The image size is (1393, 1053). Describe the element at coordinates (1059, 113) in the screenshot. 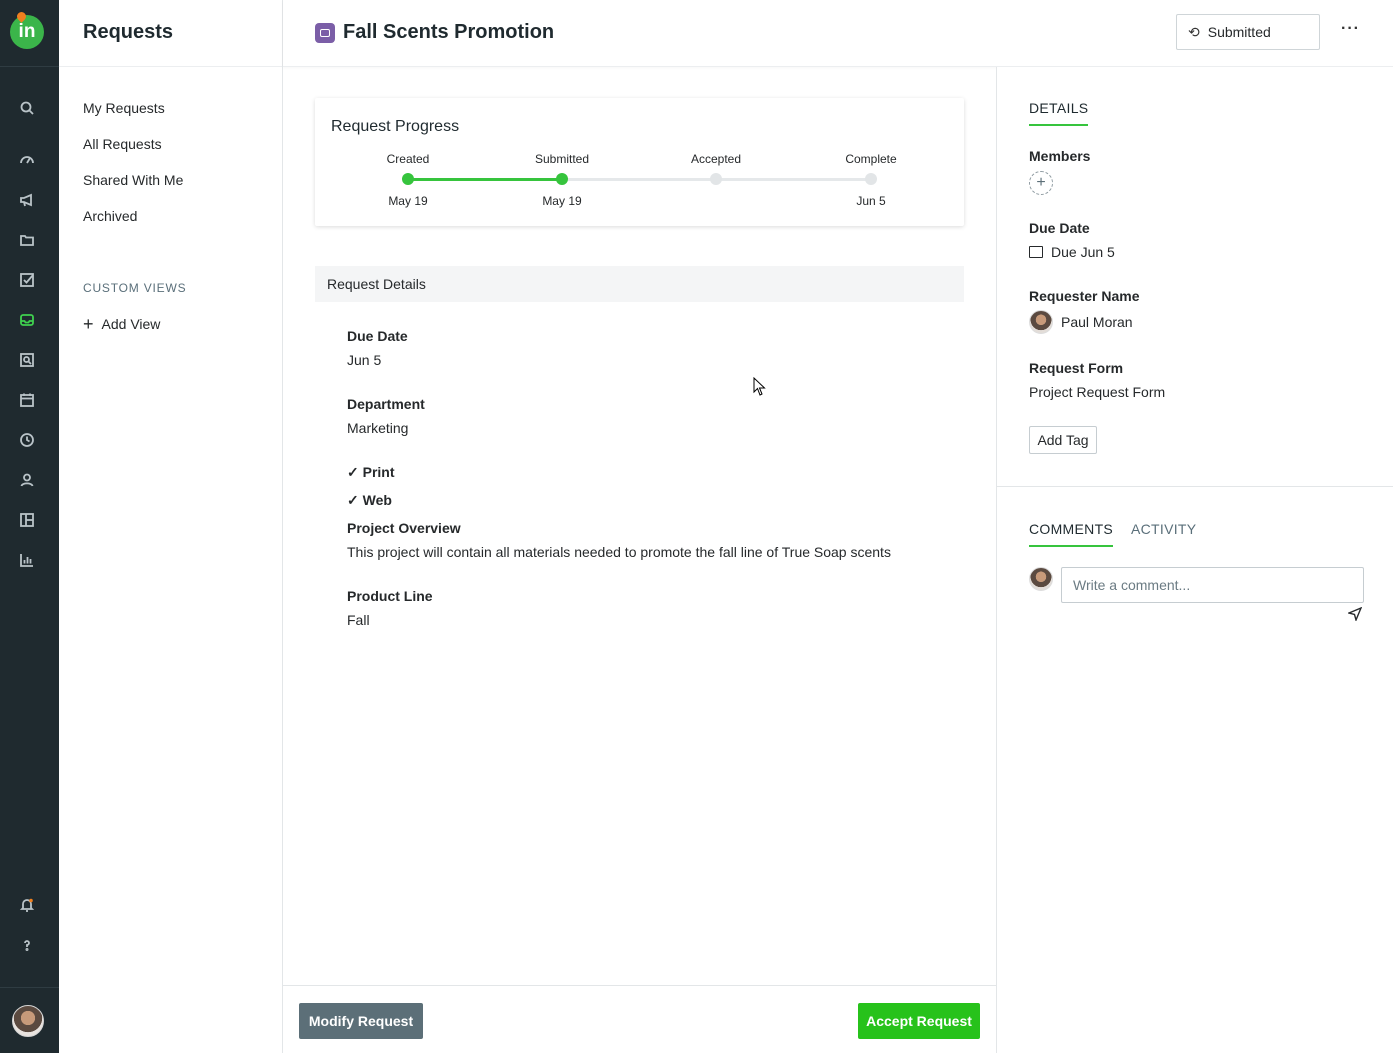

I see `tab-details: DETAILS` at that location.